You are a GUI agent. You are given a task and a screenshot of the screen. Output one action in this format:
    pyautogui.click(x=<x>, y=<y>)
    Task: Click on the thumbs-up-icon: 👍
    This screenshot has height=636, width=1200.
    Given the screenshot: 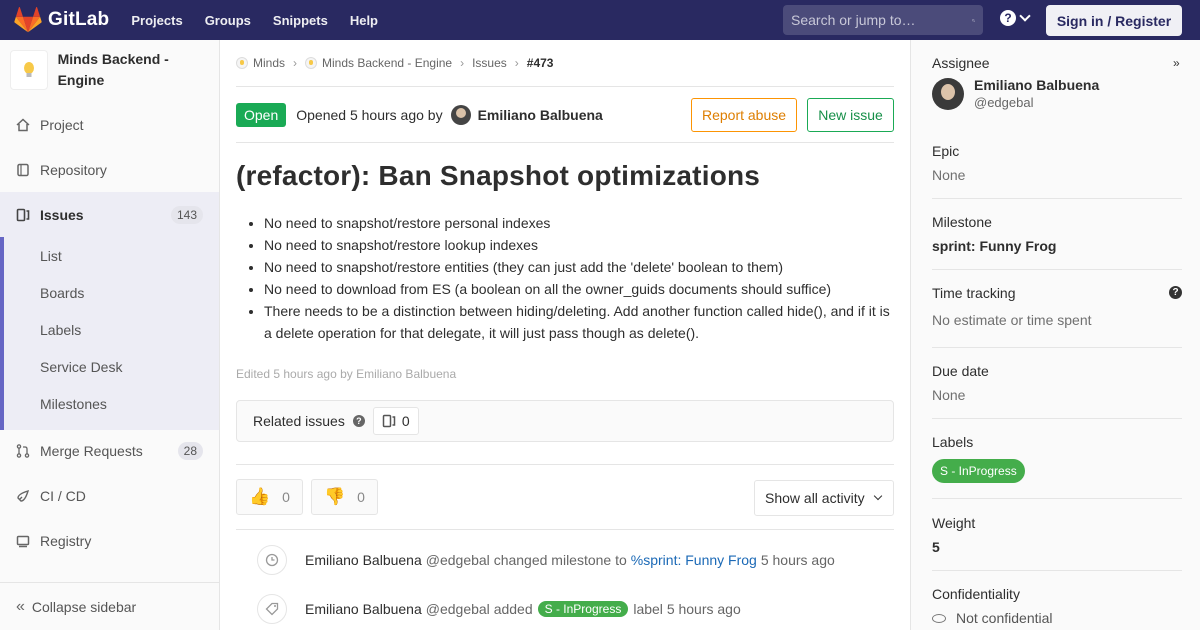 What is the action you would take?
    pyautogui.click(x=260, y=496)
    